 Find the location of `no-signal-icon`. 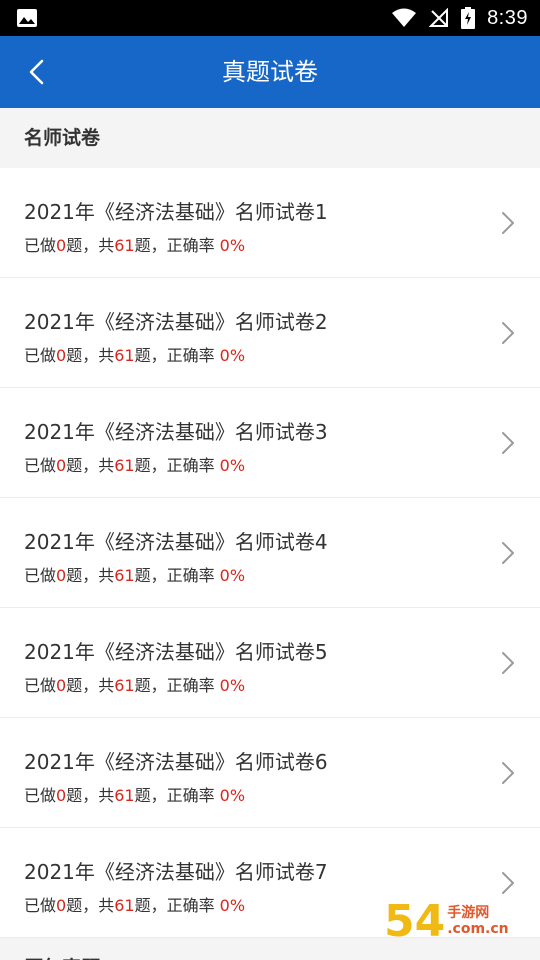

no-signal-icon is located at coordinates (439, 17).